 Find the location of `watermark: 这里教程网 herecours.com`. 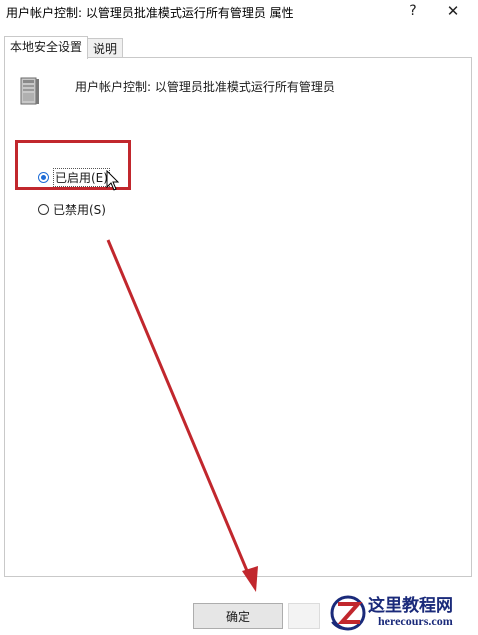

watermark: 这里教程网 herecours.com is located at coordinates (403, 611).